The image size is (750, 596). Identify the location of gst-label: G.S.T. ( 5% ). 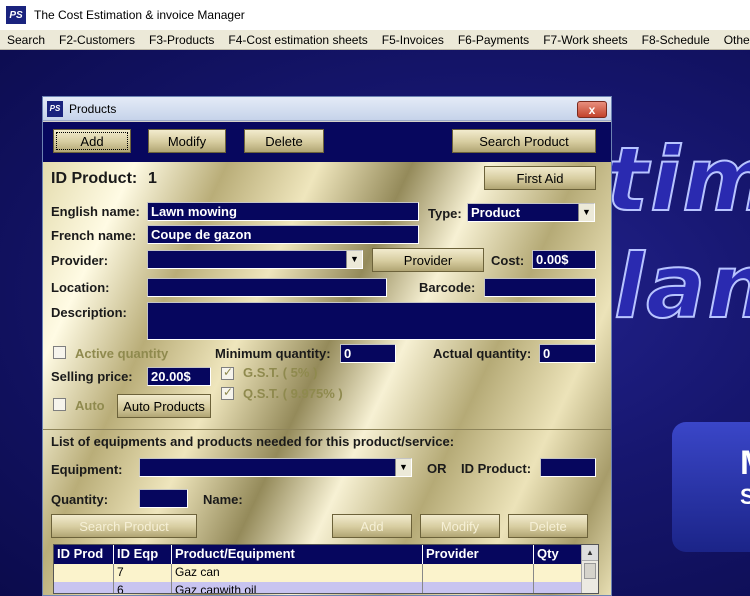
(280, 372).